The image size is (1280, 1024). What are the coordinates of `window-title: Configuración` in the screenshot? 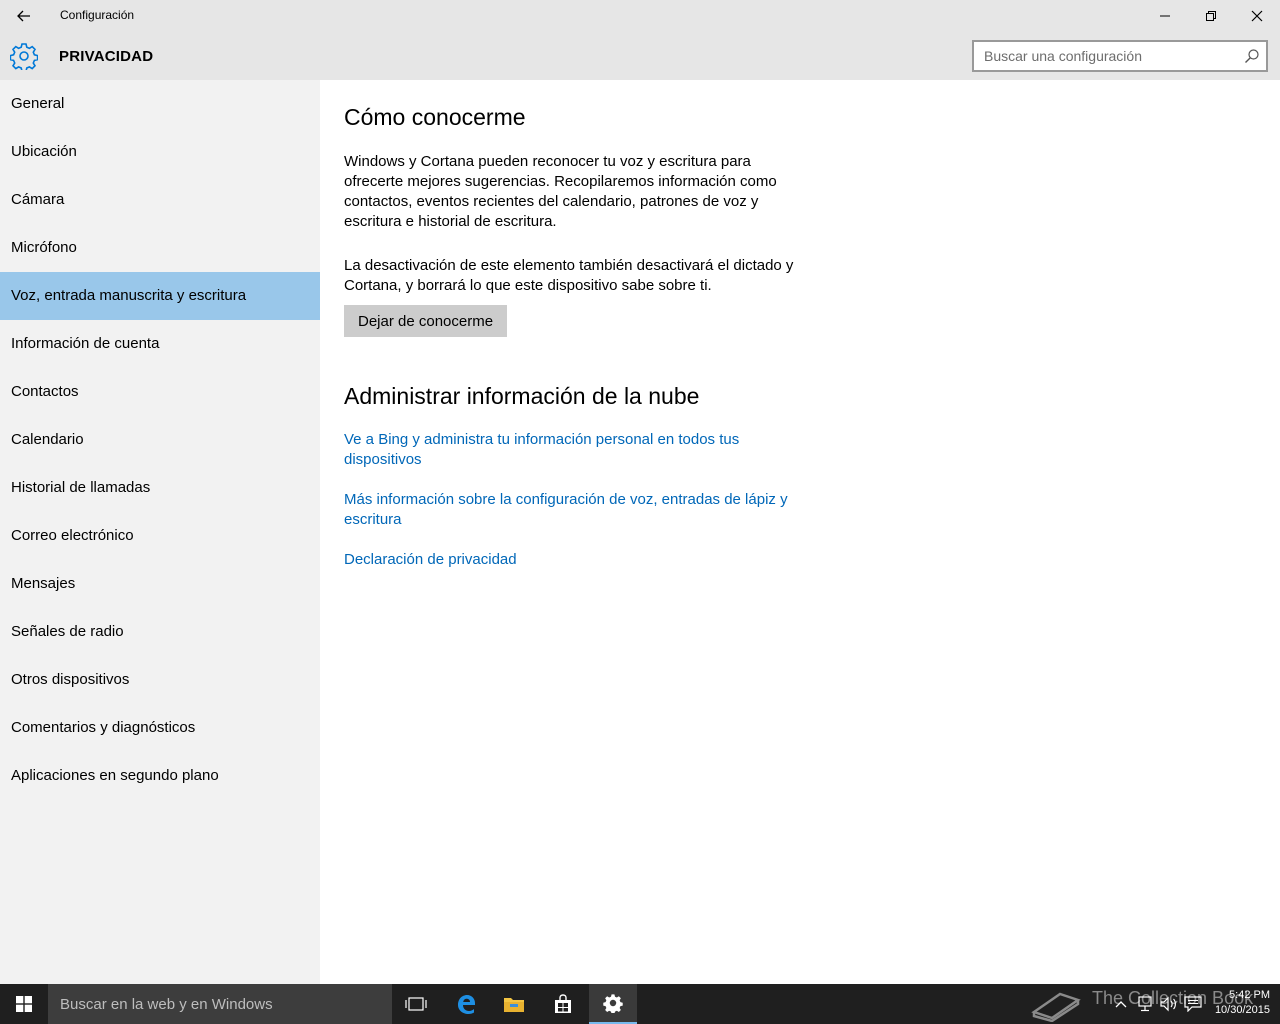 It's located at (97, 15).